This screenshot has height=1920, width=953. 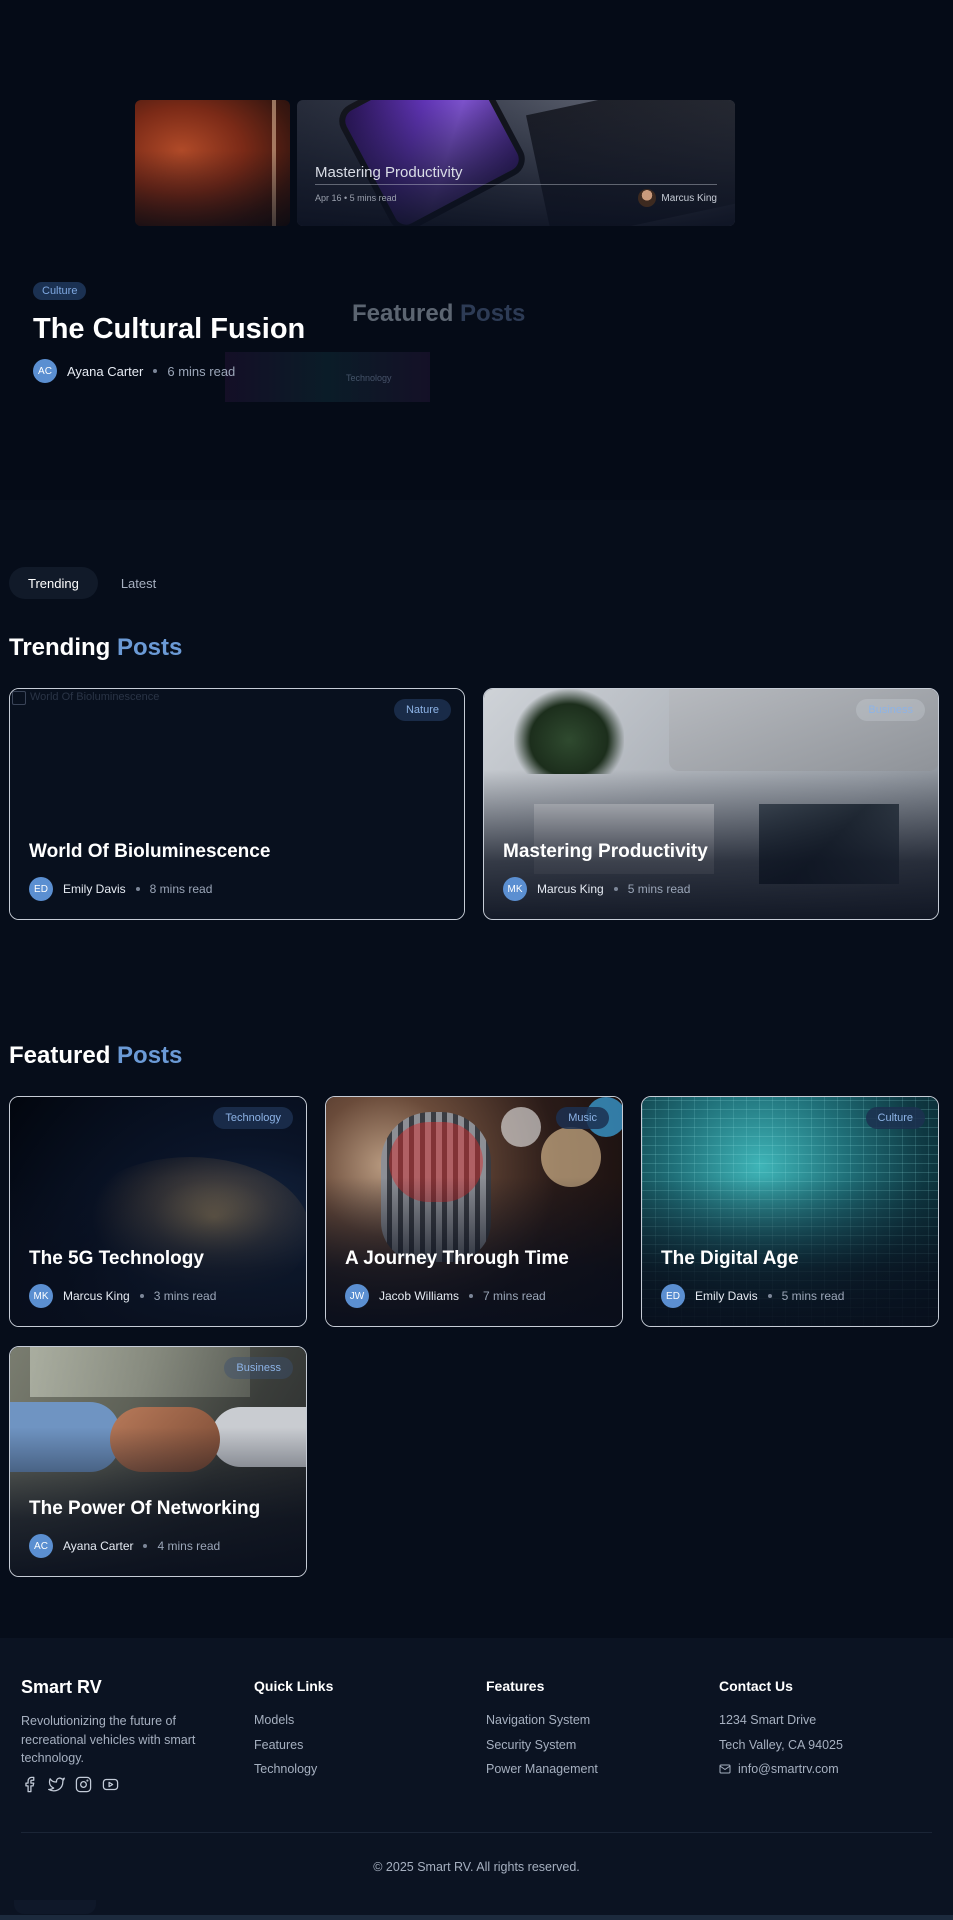 I want to click on slide-image-fabric, so click(x=630, y=163).